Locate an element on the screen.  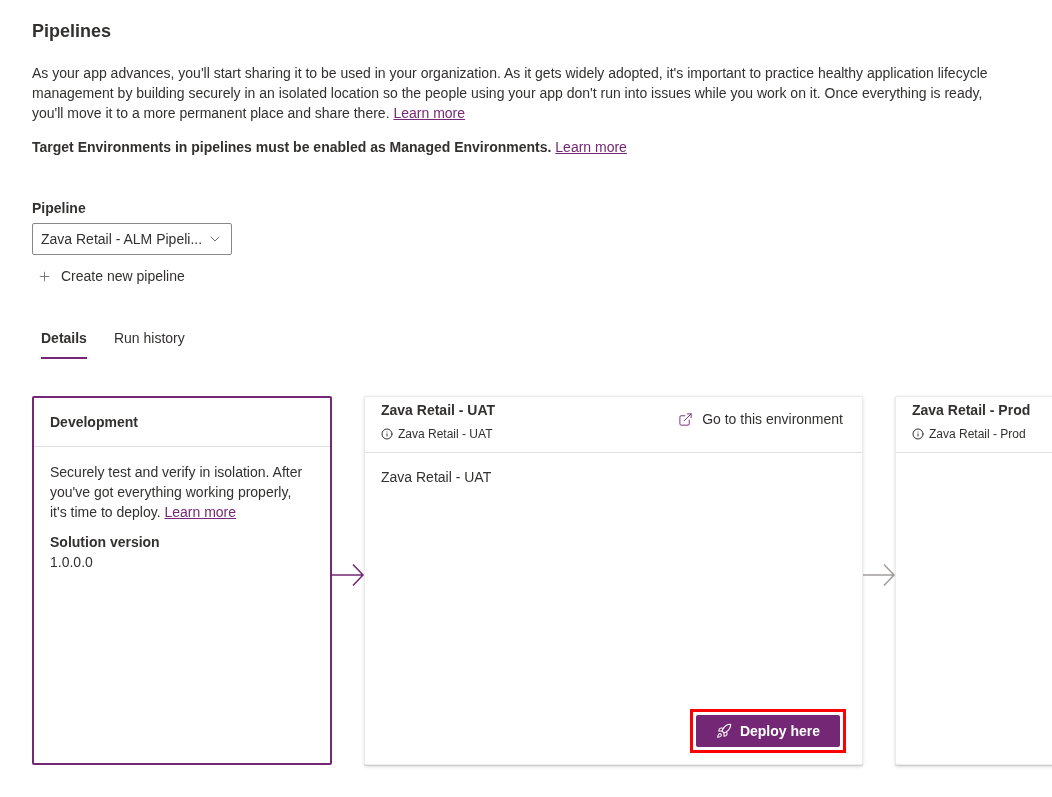
connector-arrow is located at coordinates (879, 574).